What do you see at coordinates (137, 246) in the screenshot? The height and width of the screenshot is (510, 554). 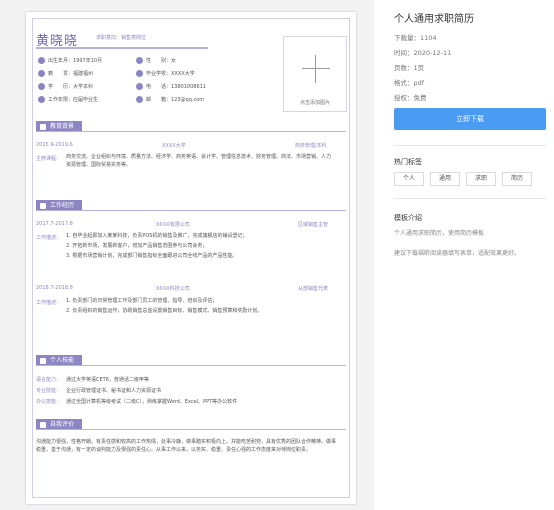 I see `job1-line: 2. 开拓新市场，发展新客户，增加产品销售范围参与公司会务；` at bounding box center [137, 246].